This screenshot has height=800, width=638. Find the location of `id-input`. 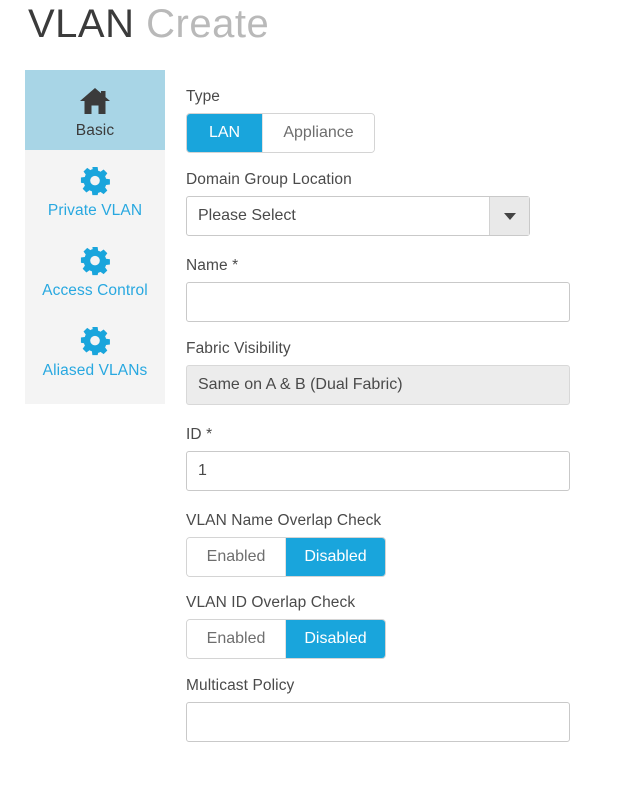

id-input is located at coordinates (378, 471).